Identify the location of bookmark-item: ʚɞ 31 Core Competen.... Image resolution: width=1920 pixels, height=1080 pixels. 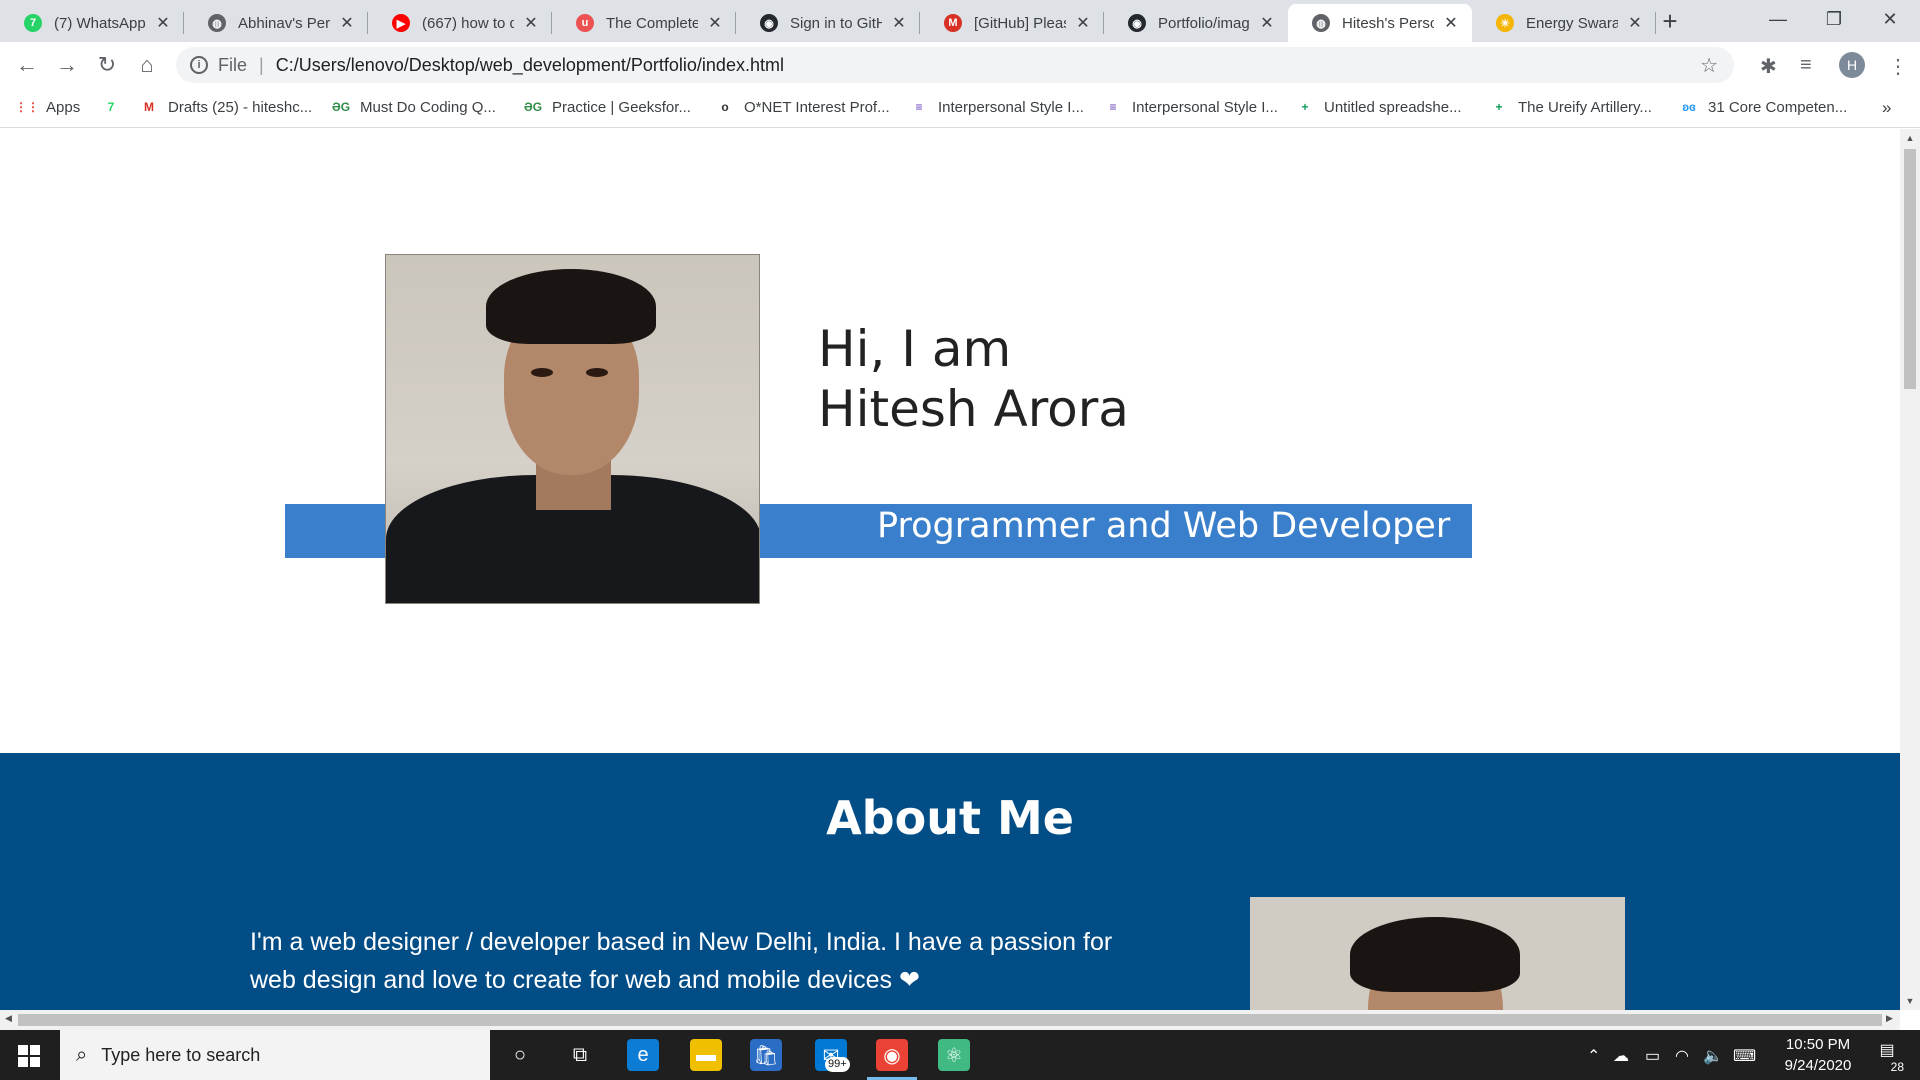
(1763, 107).